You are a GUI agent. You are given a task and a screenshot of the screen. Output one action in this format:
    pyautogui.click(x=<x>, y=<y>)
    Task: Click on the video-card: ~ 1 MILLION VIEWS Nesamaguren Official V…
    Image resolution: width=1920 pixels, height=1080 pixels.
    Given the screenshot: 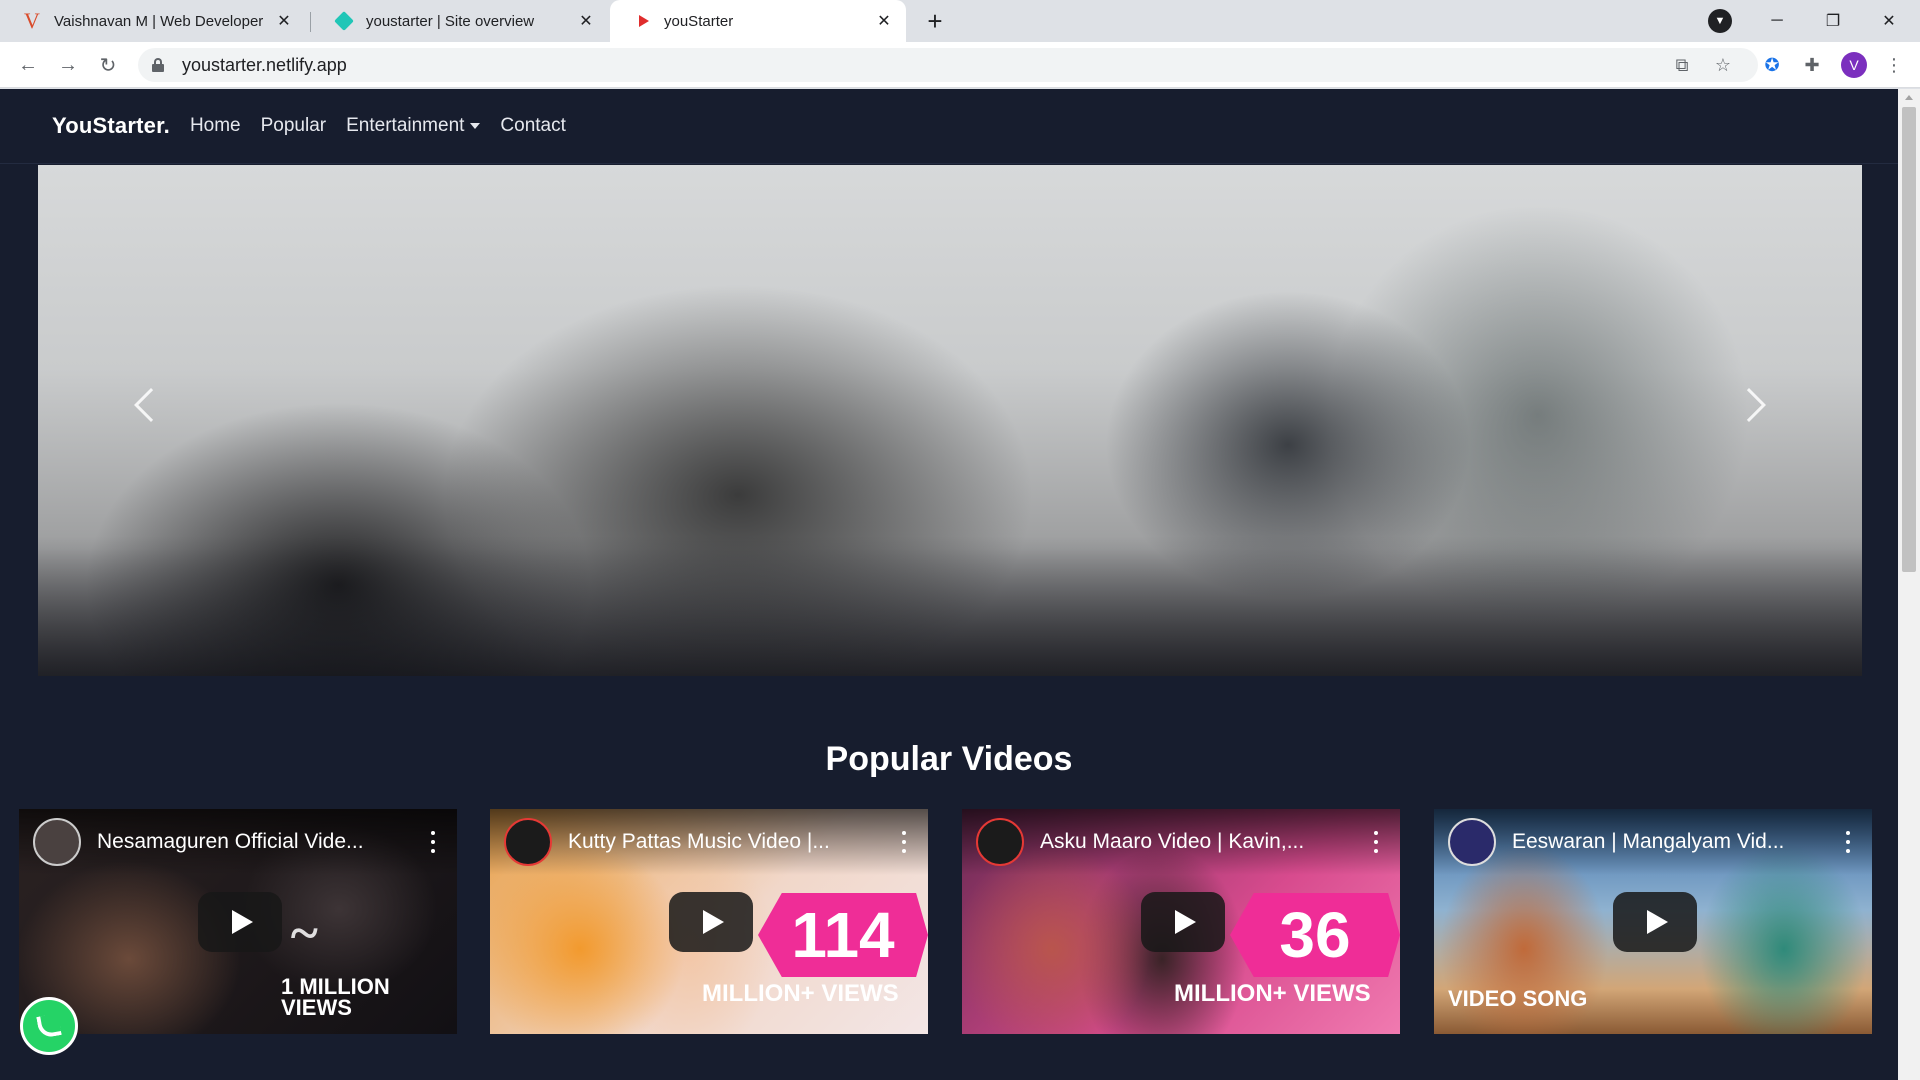 What is the action you would take?
    pyautogui.click(x=238, y=921)
    